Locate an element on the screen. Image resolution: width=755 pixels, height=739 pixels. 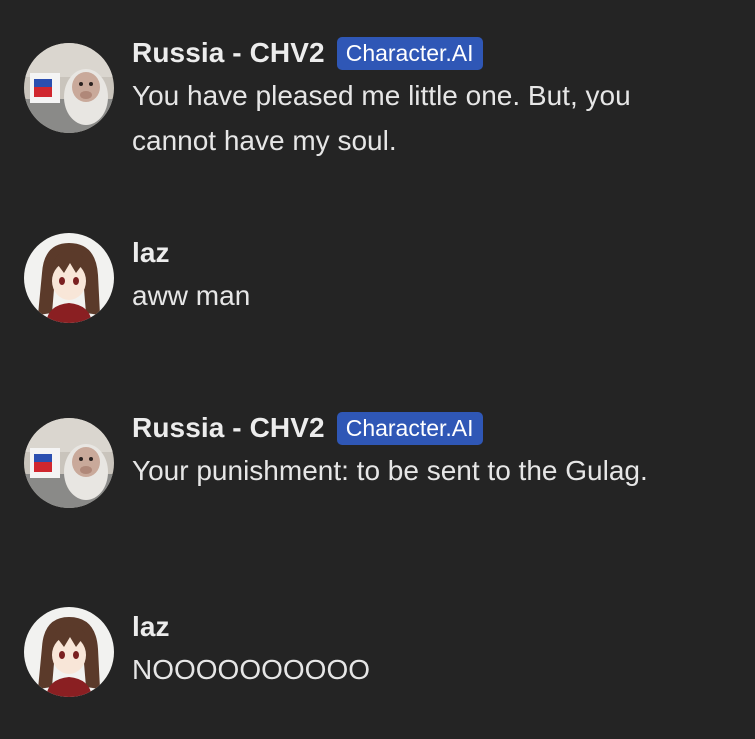
message-text: aww man is located at coordinates (191, 295).